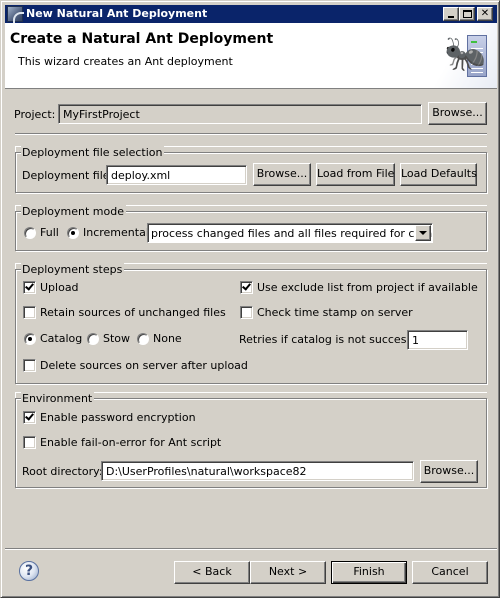  I want to click on load-defaults-button: Load Defaults, so click(438, 174).